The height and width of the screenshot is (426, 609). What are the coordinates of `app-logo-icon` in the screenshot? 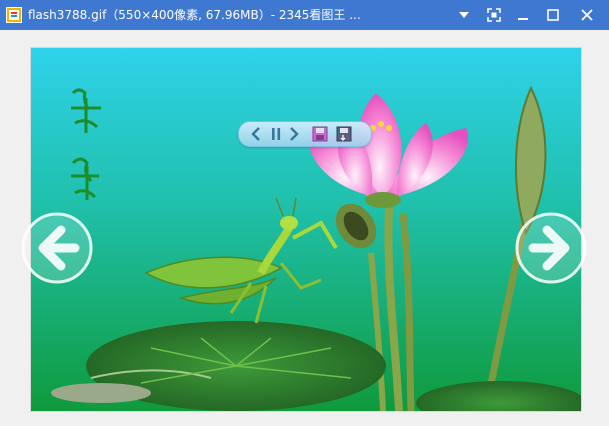 It's located at (14, 15).